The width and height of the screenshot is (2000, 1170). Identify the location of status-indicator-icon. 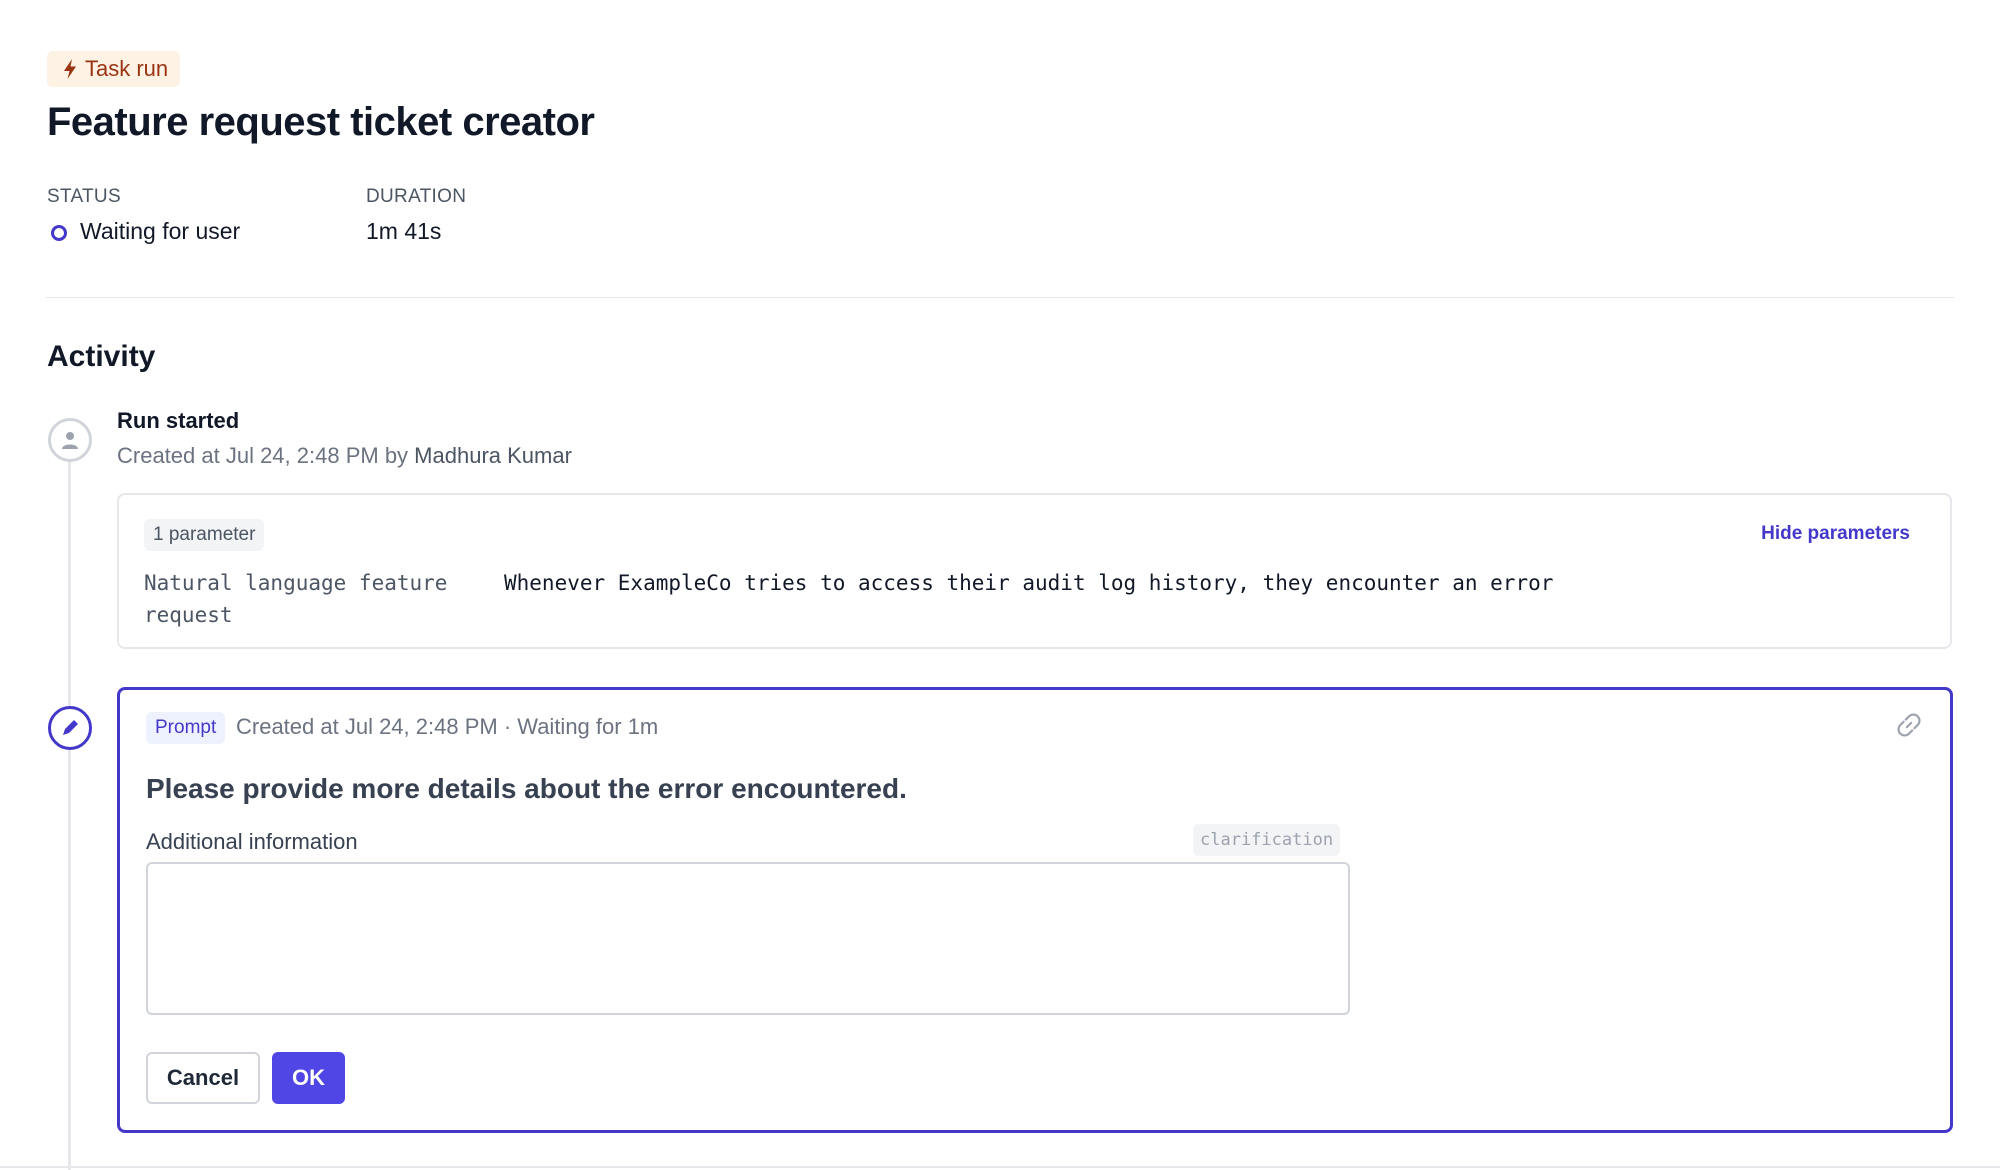
(59, 233).